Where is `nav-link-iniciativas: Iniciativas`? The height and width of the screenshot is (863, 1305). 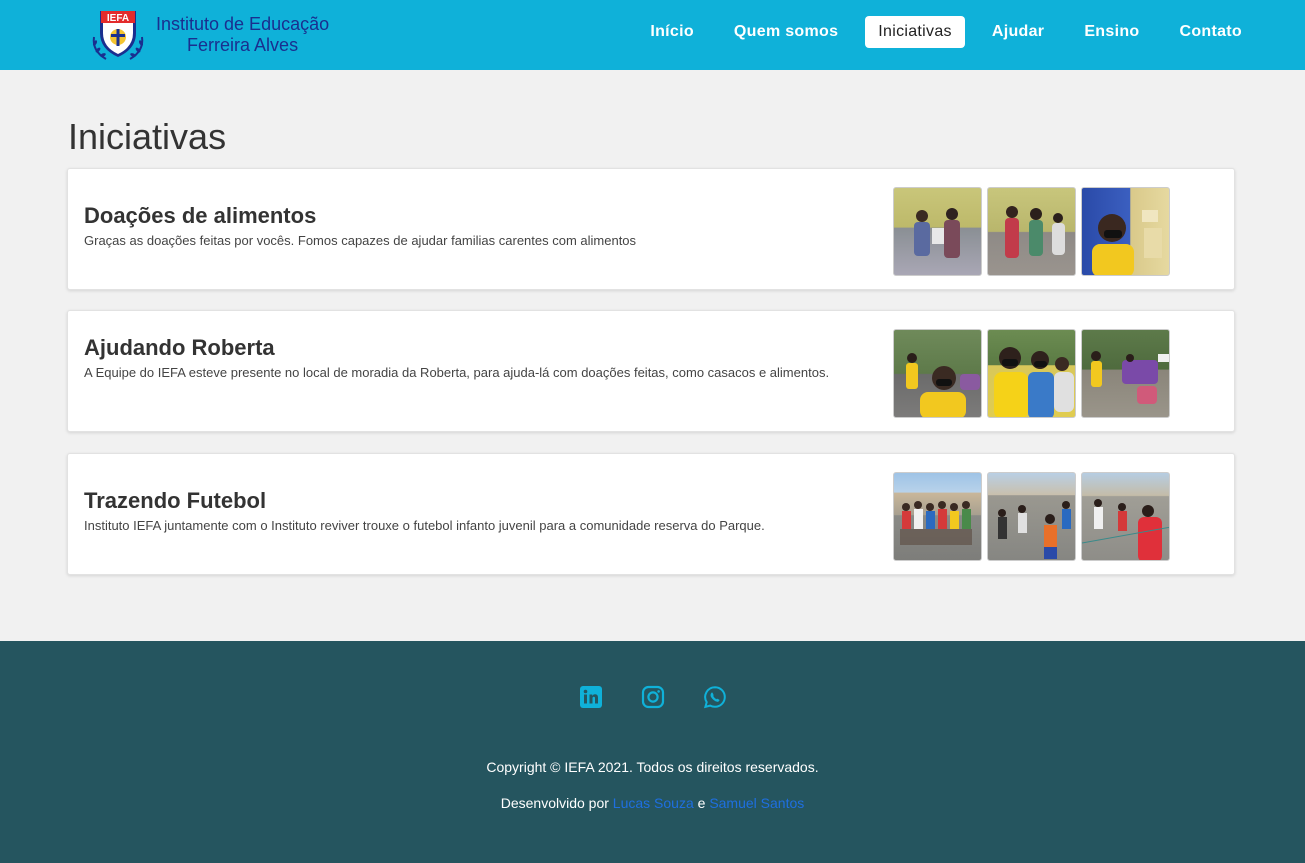 nav-link-iniciativas: Iniciativas is located at coordinates (915, 32).